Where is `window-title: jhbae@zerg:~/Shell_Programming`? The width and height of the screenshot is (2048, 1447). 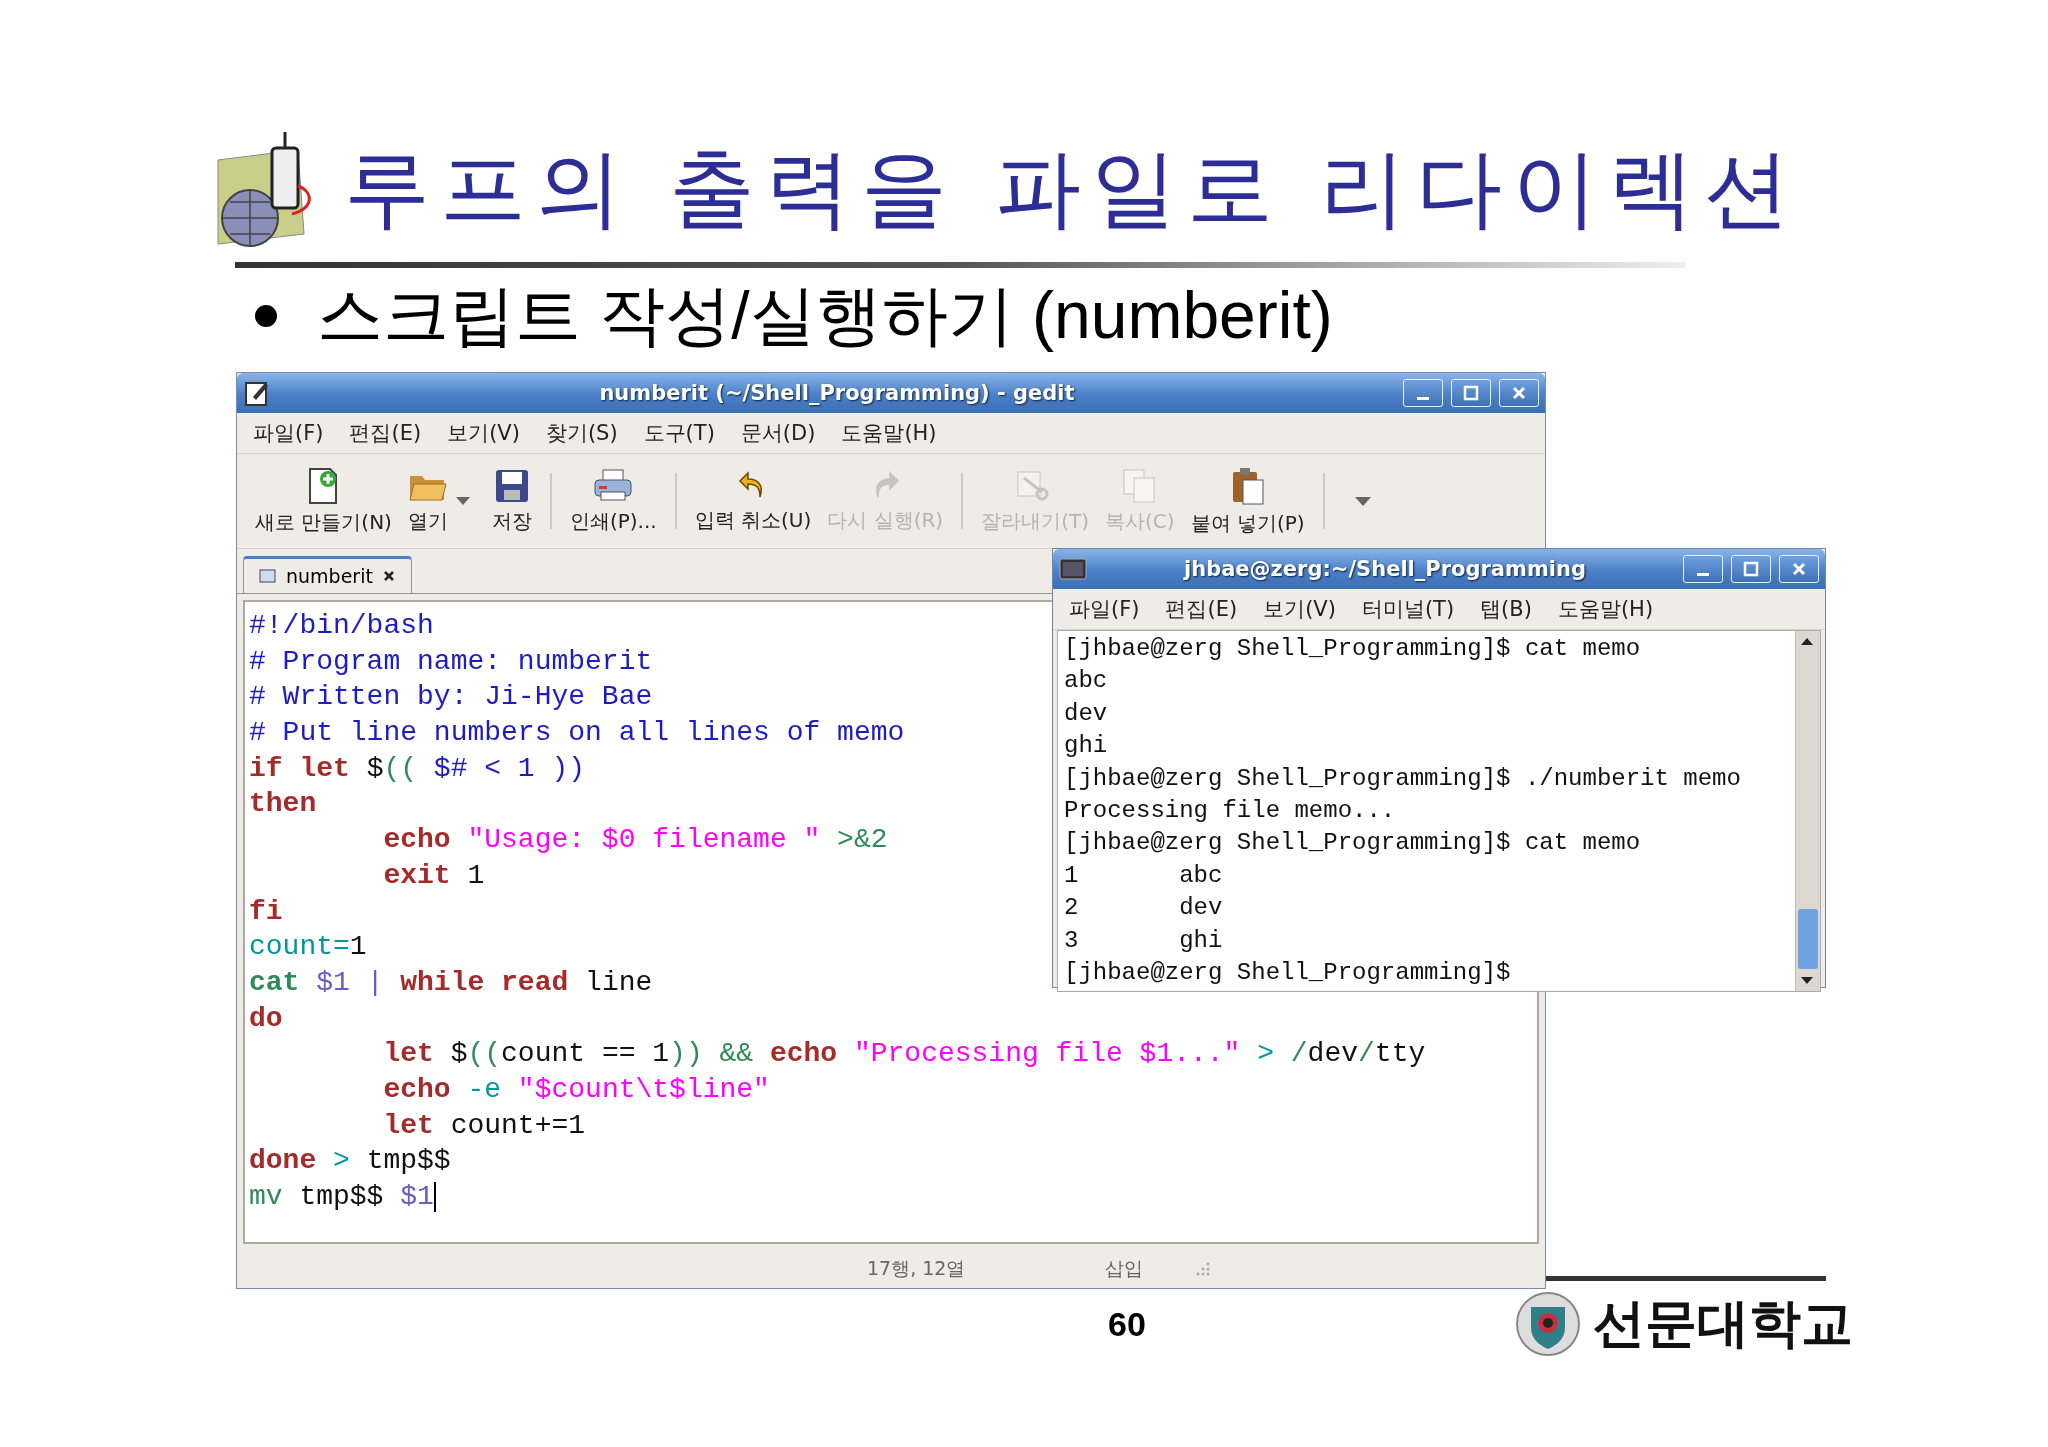 window-title: jhbae@zerg:~/Shell_Programming is located at coordinates (1384, 569).